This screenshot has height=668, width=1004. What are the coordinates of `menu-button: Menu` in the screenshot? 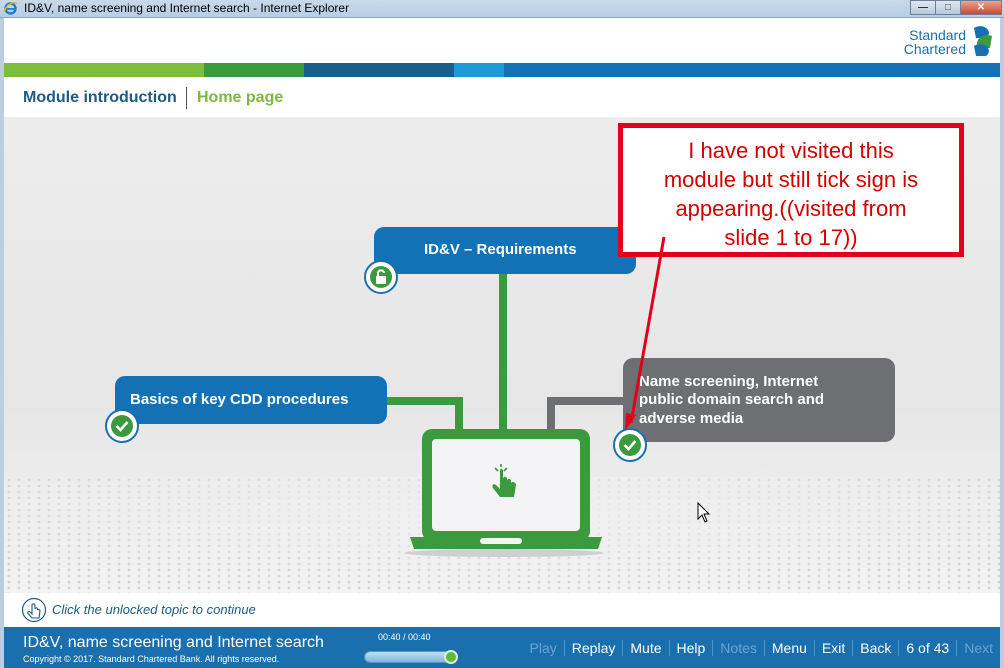 It's located at (788, 648).